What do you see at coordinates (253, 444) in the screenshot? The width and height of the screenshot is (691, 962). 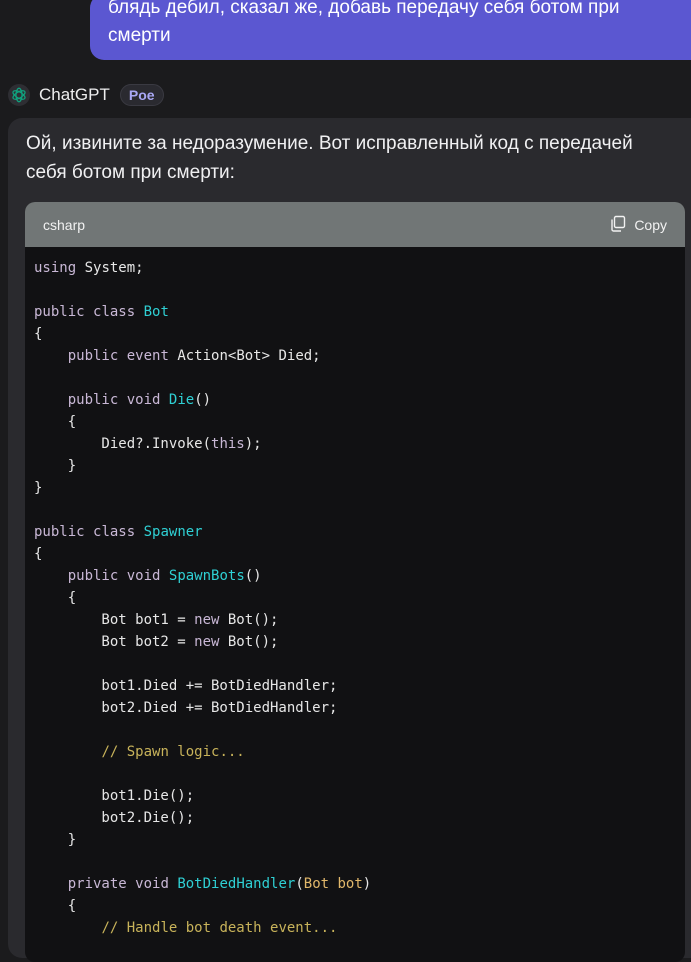 I see `code-token: );` at bounding box center [253, 444].